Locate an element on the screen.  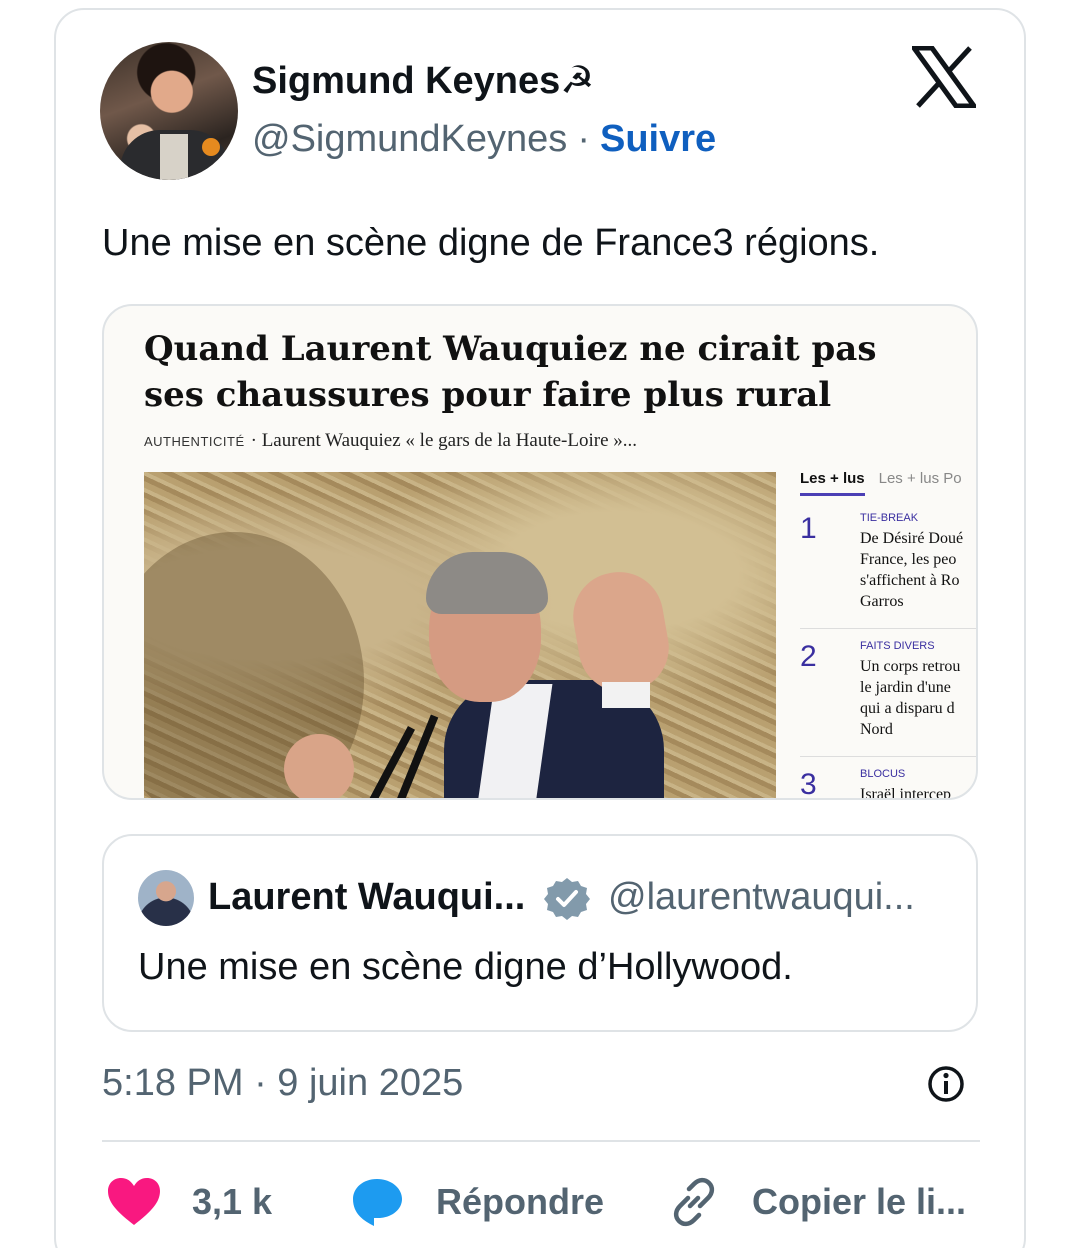
heart-icon is located at coordinates (134, 1201).